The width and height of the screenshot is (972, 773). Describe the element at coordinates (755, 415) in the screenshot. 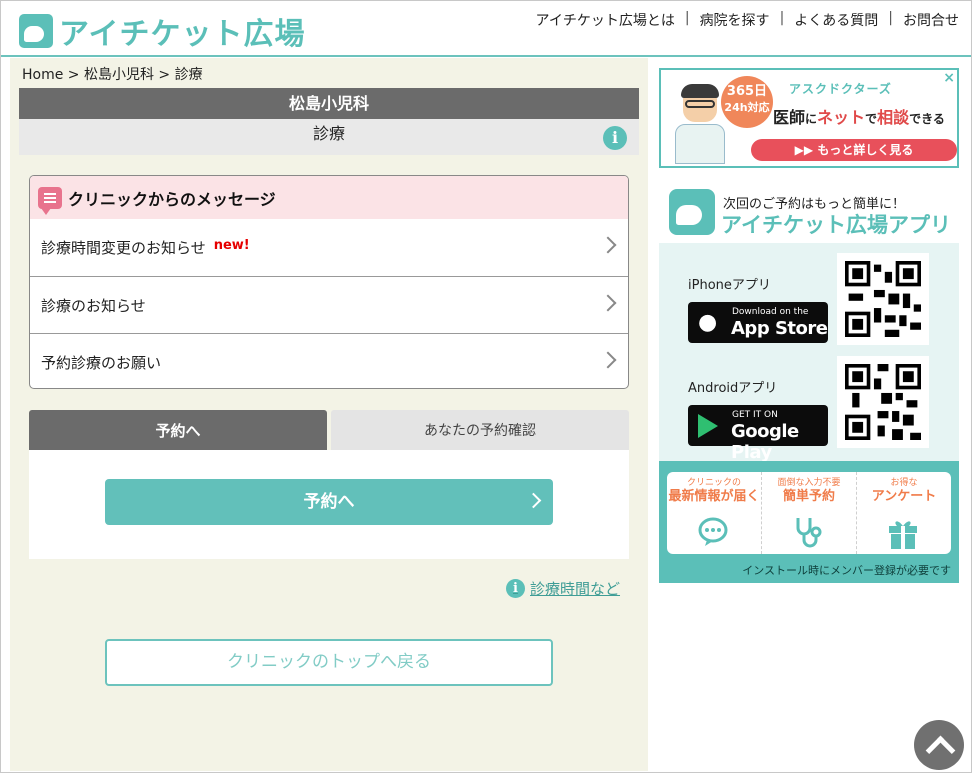

I see `google-play-small: GET IT ON` at that location.